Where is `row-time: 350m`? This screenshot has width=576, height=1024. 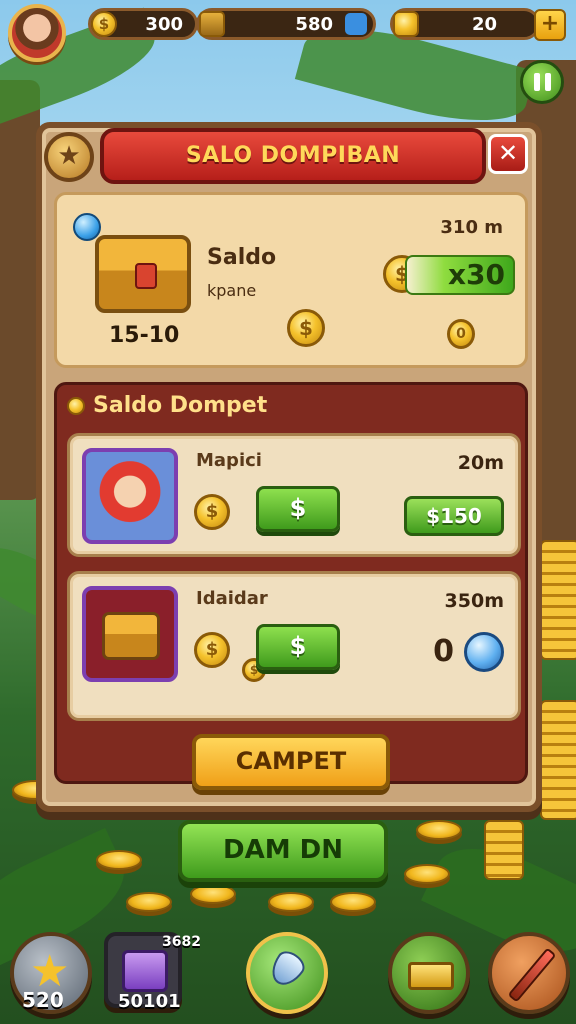 row-time: 350m is located at coordinates (474, 601).